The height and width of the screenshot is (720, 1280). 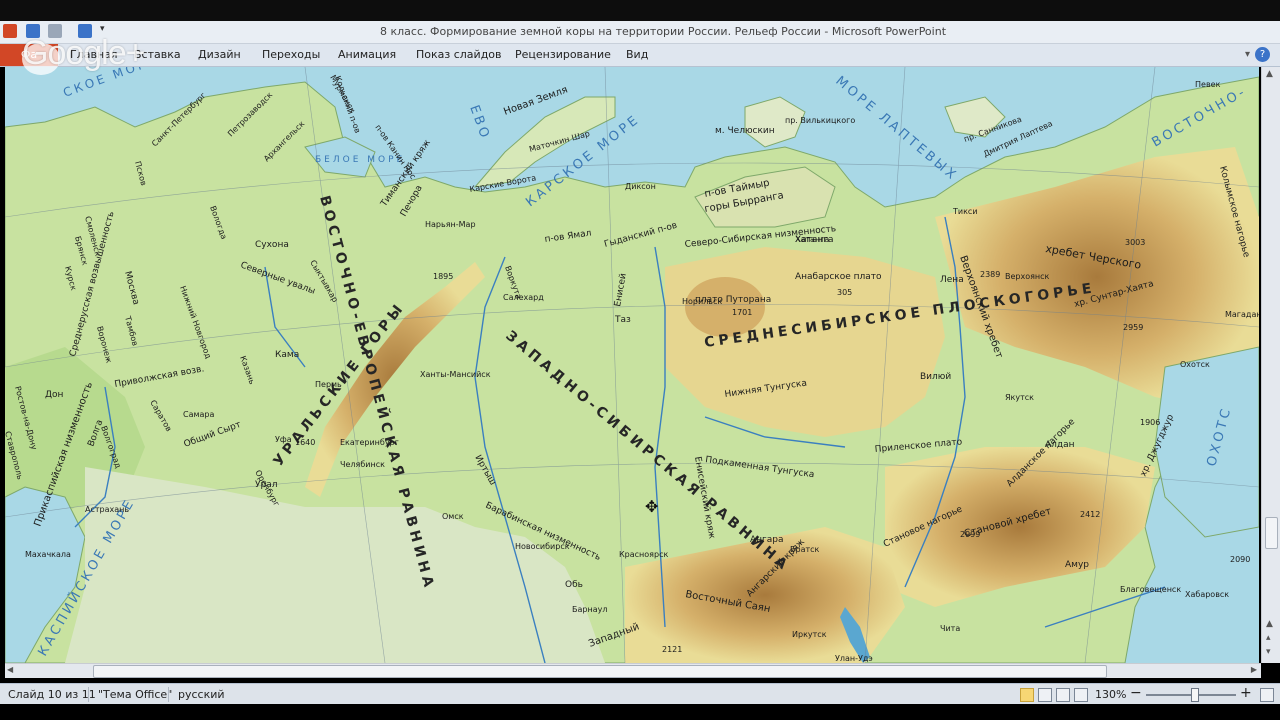 What do you see at coordinates (965, 211) in the screenshot?
I see `city-label: Тикси` at bounding box center [965, 211].